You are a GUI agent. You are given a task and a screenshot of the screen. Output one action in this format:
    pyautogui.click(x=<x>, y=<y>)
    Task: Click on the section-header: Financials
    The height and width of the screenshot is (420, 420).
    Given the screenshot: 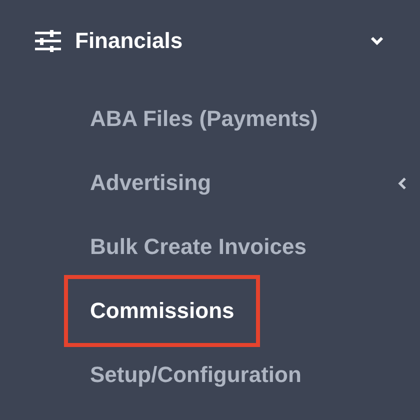 What is the action you would take?
    pyautogui.click(x=222, y=41)
    